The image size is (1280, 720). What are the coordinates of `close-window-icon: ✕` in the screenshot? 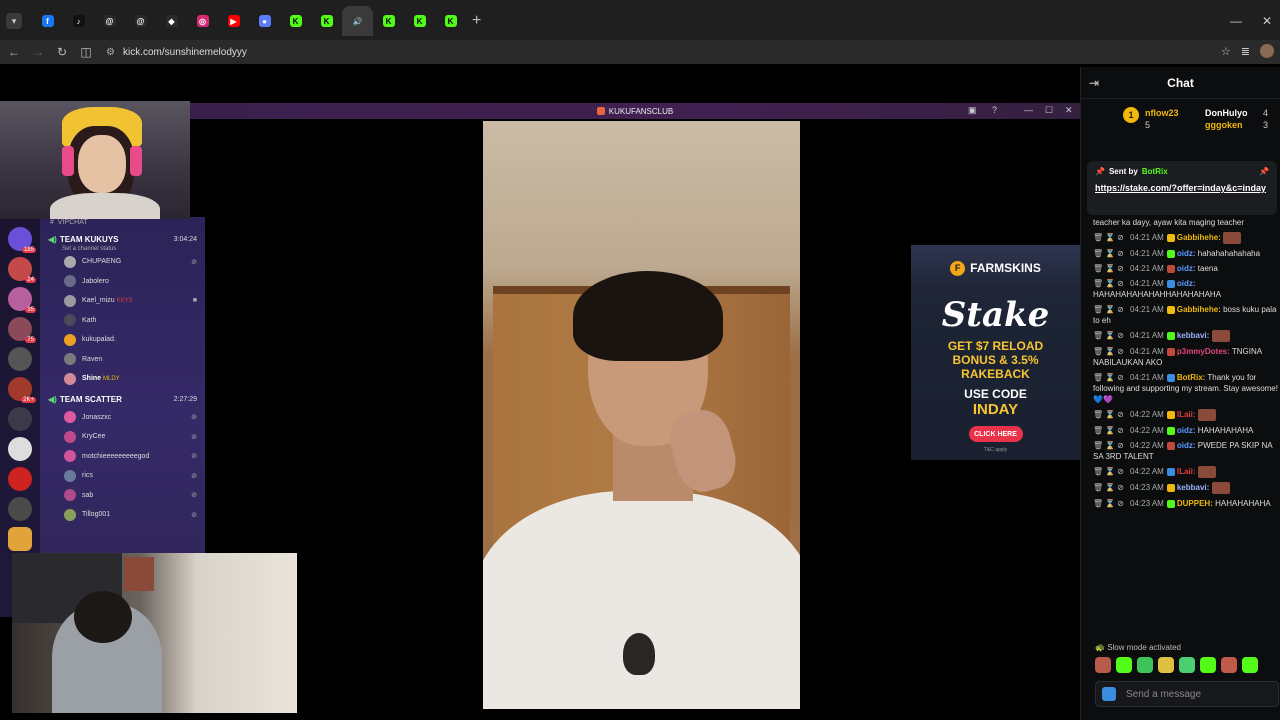 It's located at (1267, 21).